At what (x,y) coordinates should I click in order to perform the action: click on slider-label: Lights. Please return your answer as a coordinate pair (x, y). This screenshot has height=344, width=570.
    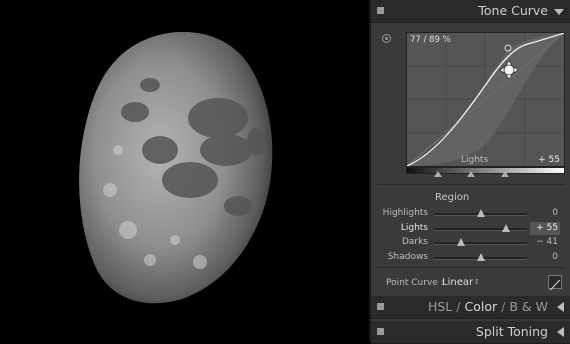
    Looking at the image, I should click on (414, 228).